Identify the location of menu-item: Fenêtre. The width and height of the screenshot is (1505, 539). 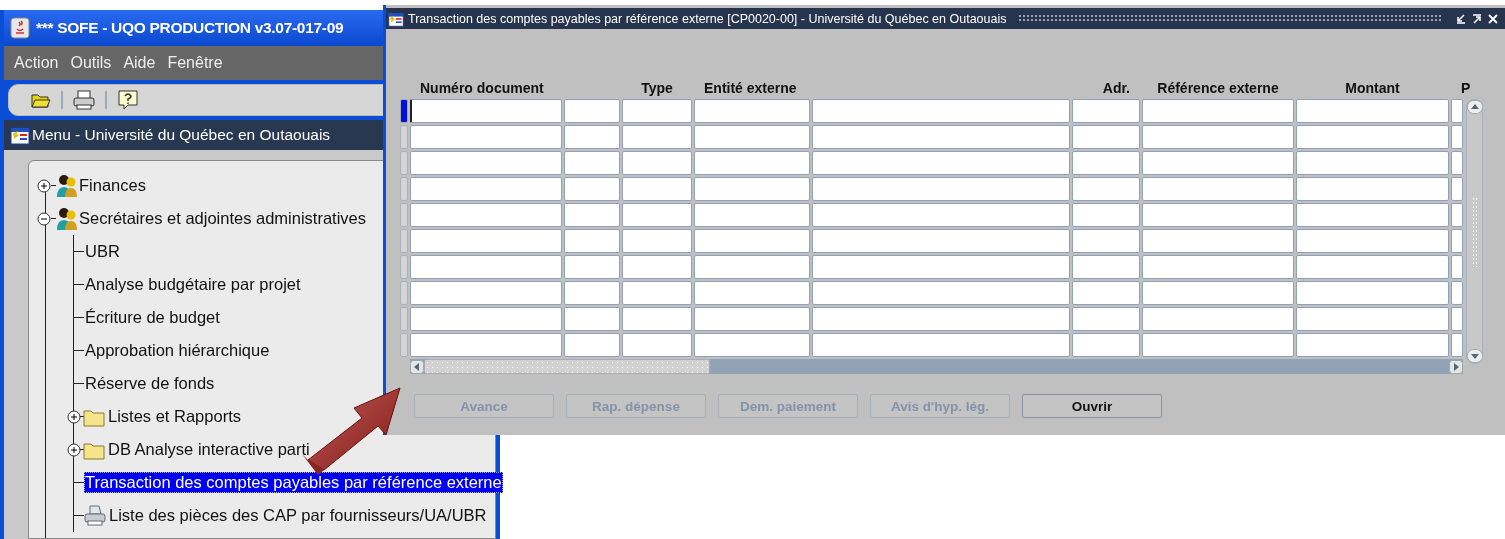
(195, 63).